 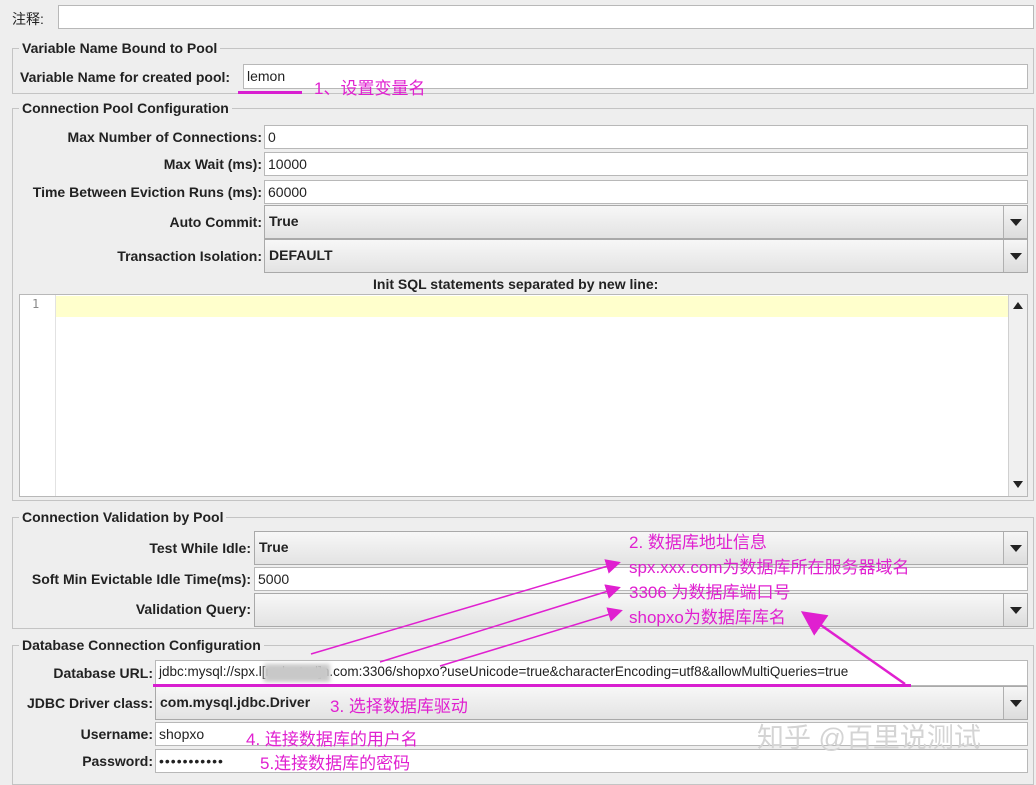 What do you see at coordinates (869, 738) in the screenshot?
I see `watermark: 知乎 @百里说测试` at bounding box center [869, 738].